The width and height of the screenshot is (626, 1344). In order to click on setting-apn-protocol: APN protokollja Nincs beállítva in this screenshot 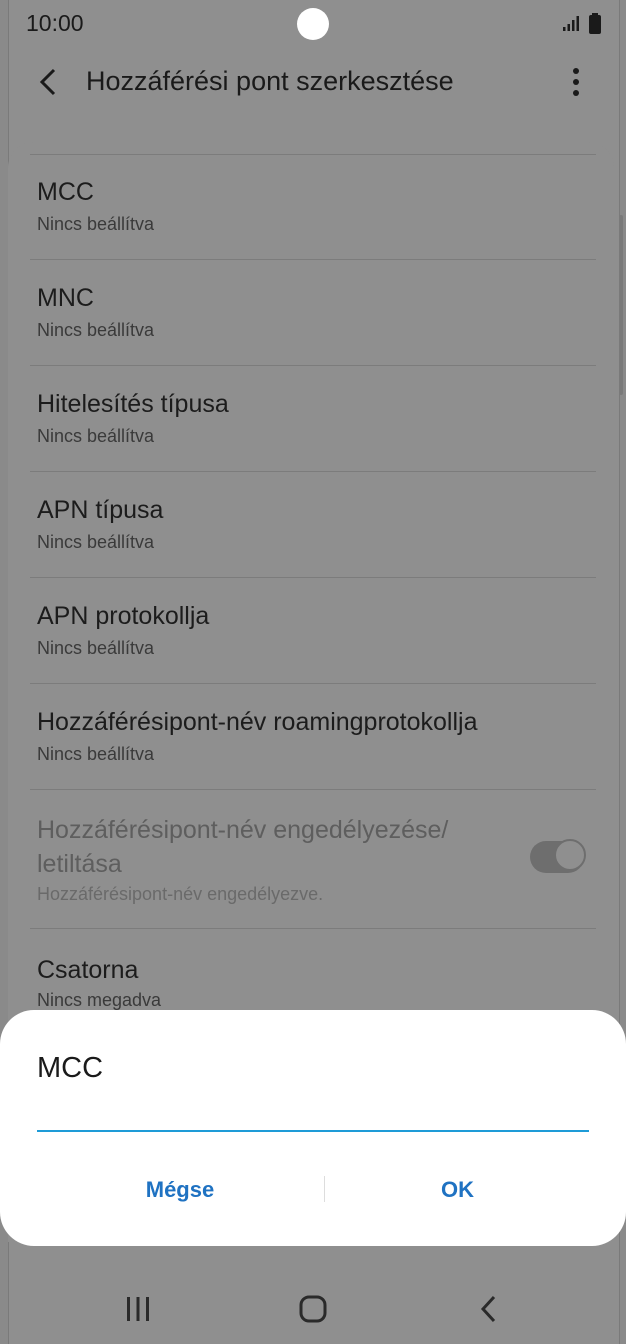, I will do `click(313, 632)`.